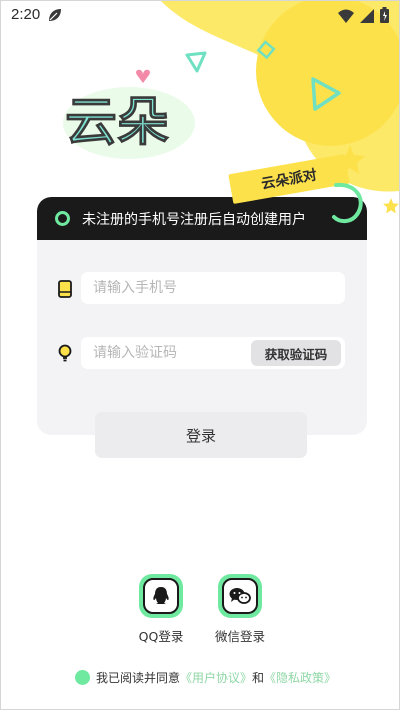  What do you see at coordinates (161, 636) in the screenshot?
I see `qq-login-label: QQ登录` at bounding box center [161, 636].